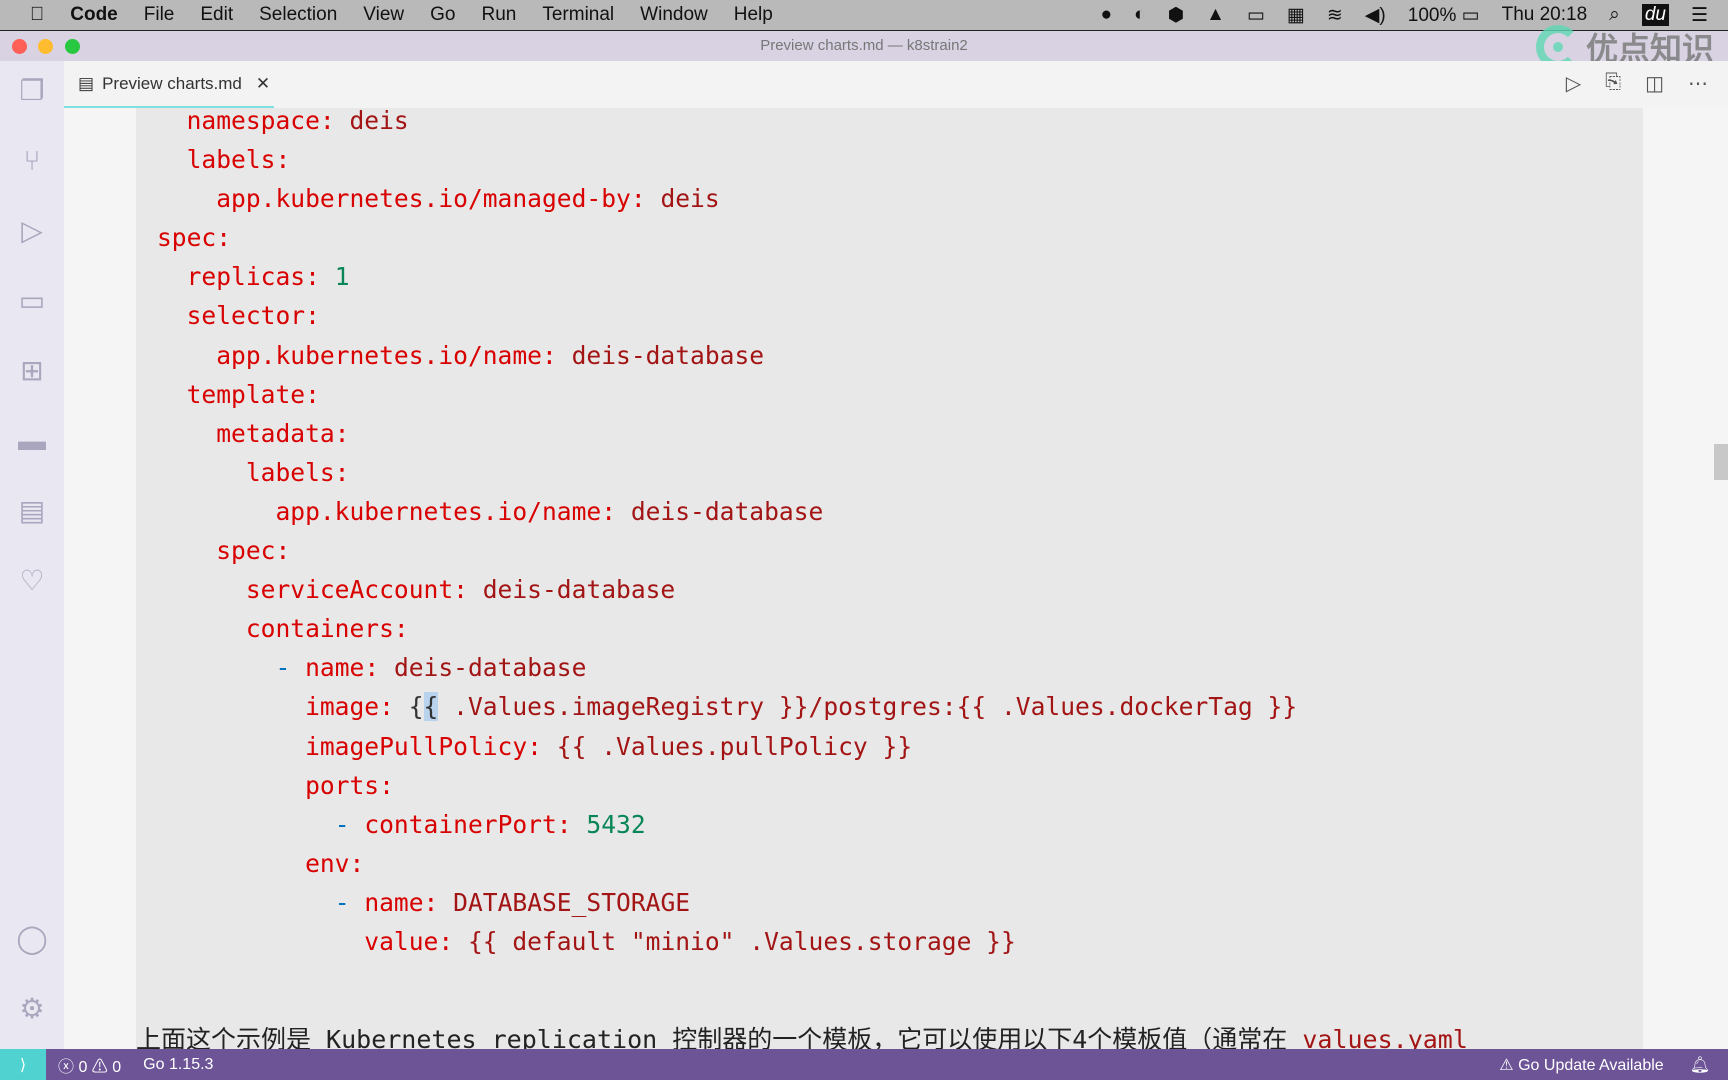 The image size is (1728, 1080). Describe the element at coordinates (94, 15) in the screenshot. I see `menu-app-code: Code` at that location.